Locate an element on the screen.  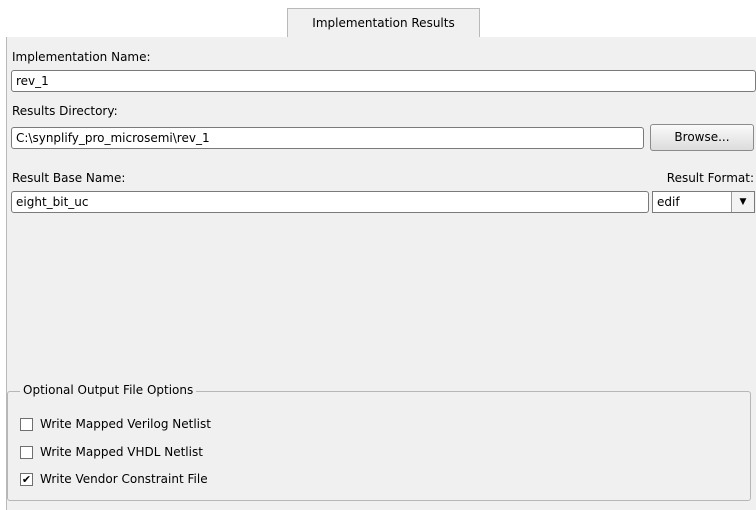
checkmark-icon: ✔ is located at coordinates (26, 479).